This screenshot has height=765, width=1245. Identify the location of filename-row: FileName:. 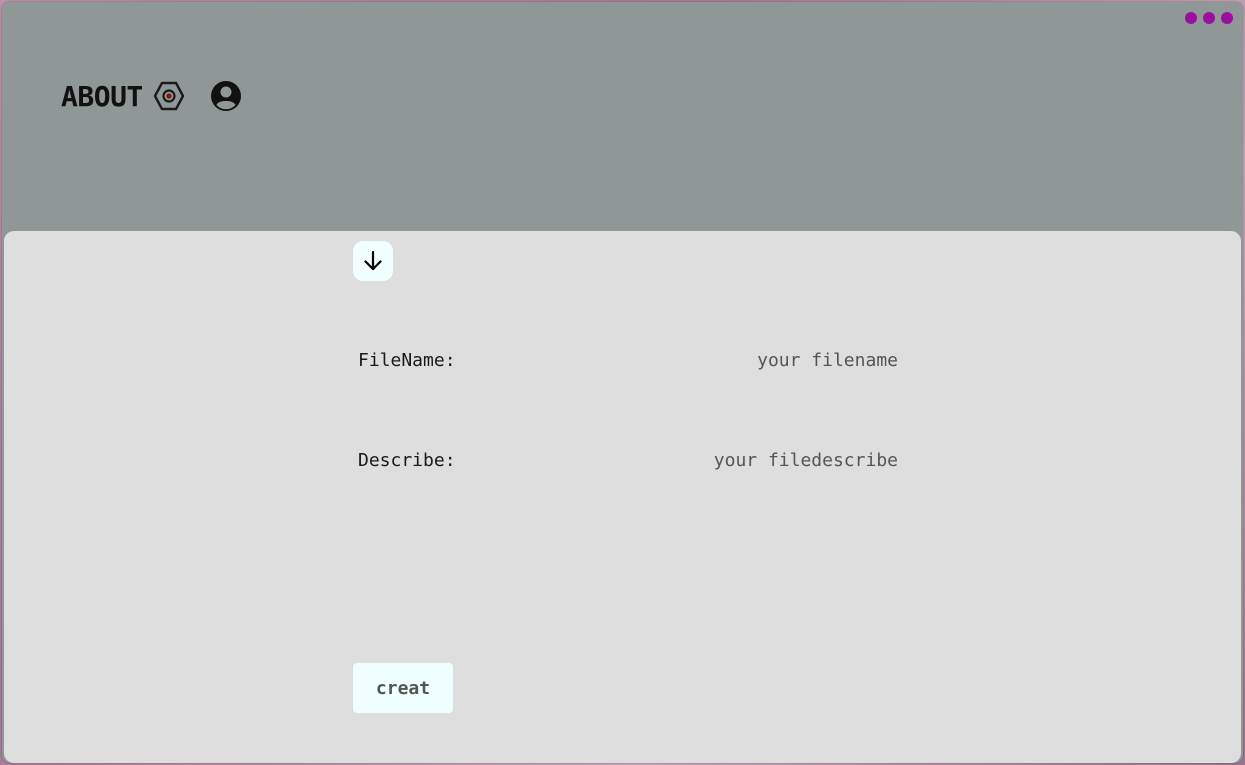
(628, 360).